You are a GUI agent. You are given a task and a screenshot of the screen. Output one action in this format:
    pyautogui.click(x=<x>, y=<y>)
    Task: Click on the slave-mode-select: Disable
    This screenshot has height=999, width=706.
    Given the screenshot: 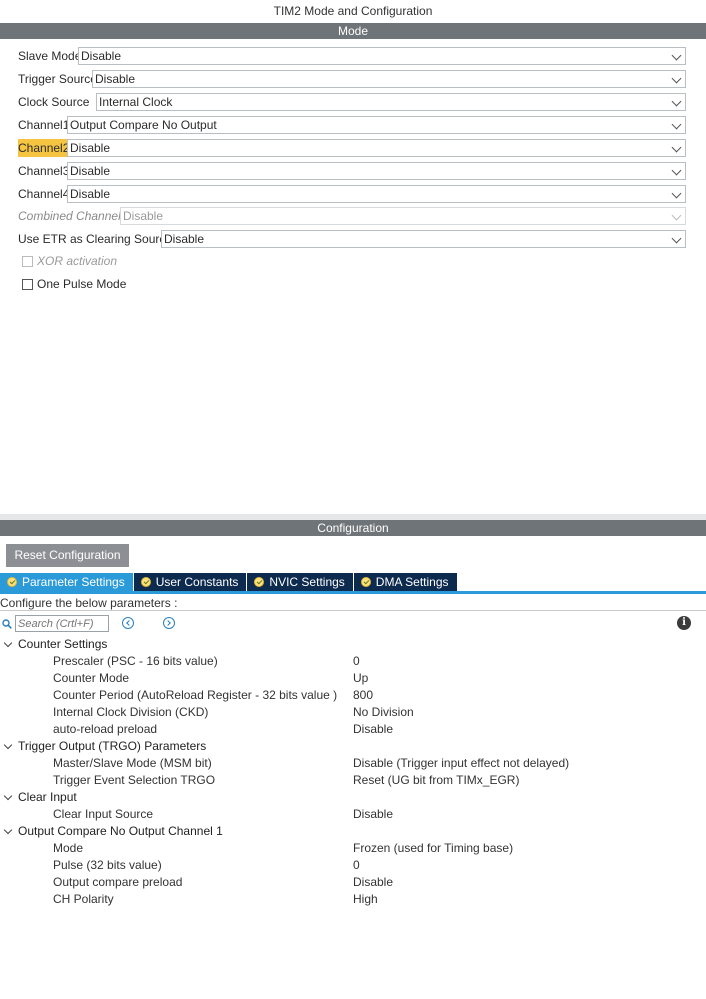 What is the action you would take?
    pyautogui.click(x=382, y=56)
    